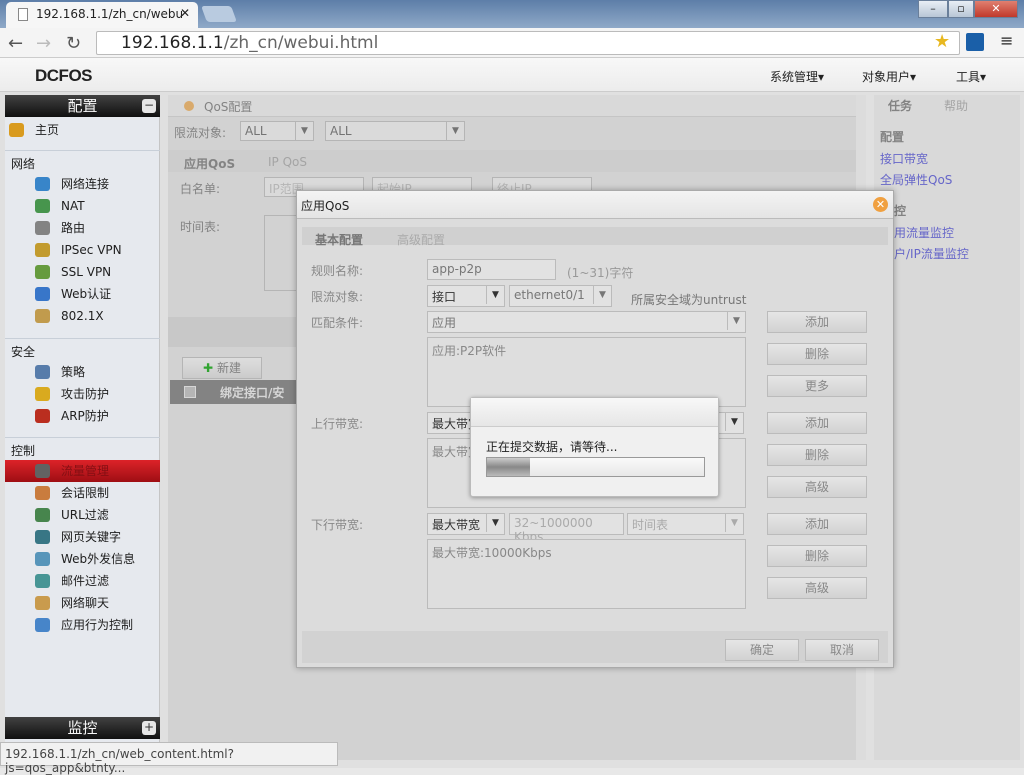 The image size is (1024, 775). I want to click on rule-hint: (1~31)字符, so click(600, 273).